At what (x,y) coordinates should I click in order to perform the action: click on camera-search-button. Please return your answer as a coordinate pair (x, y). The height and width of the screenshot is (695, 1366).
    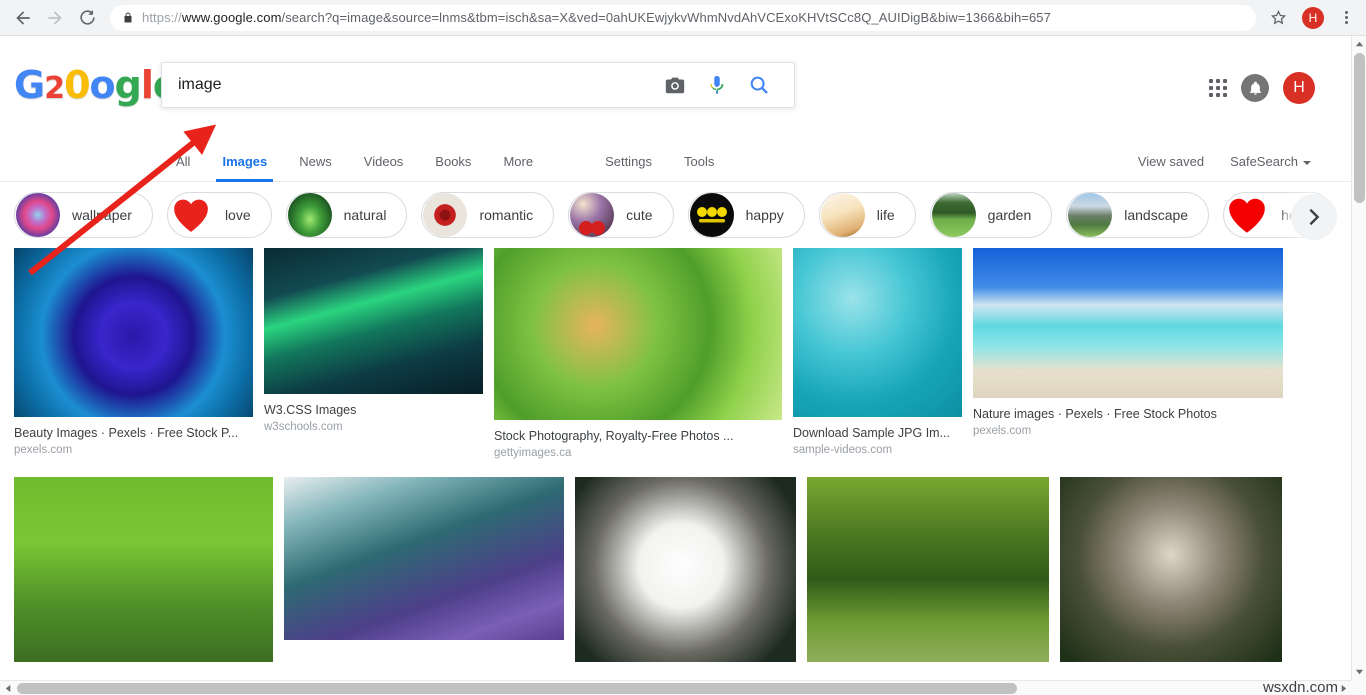
    Looking at the image, I should click on (675, 85).